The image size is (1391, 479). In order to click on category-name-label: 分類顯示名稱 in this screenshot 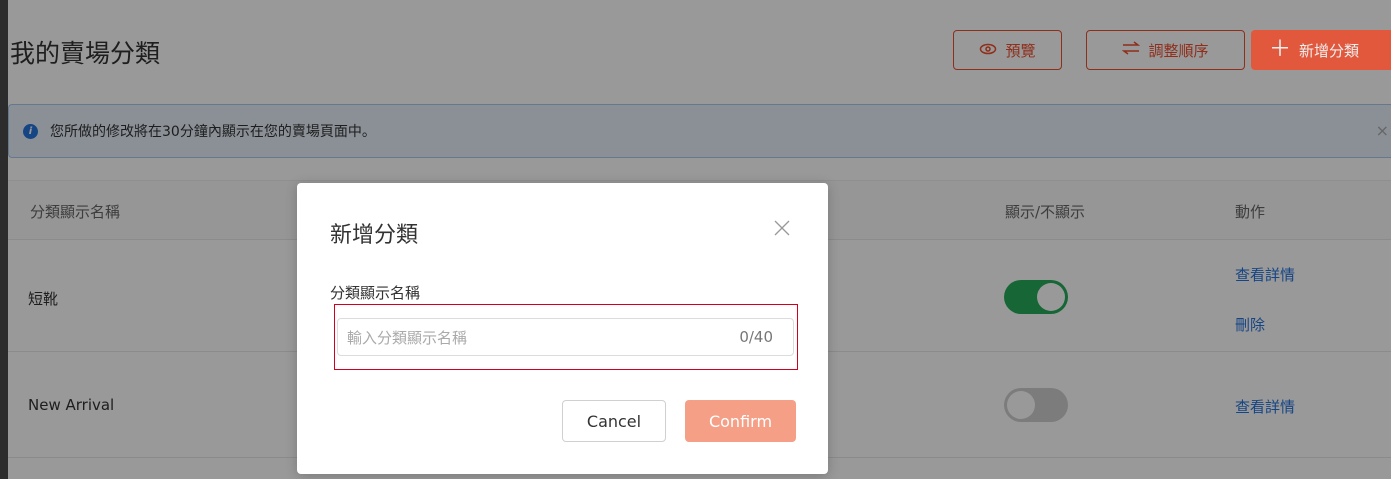, I will do `click(375, 293)`.